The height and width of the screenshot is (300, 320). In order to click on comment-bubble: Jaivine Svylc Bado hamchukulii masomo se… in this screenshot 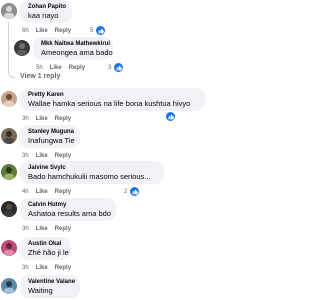, I will do `click(92, 172)`.